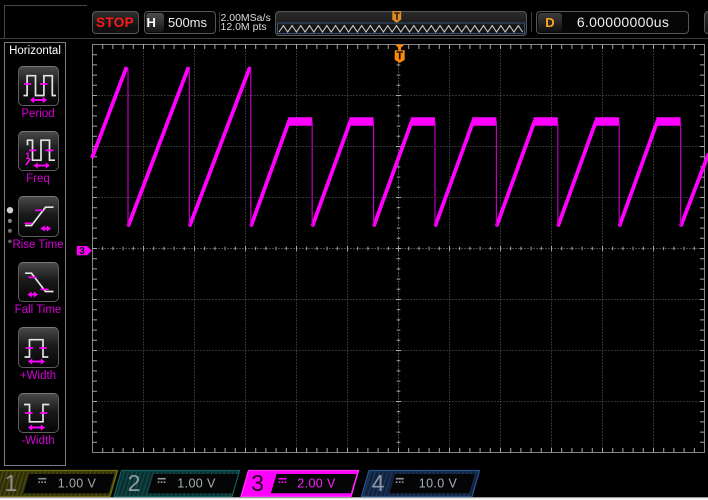  I want to click on svg-text: 2.00 V, so click(316, 484).